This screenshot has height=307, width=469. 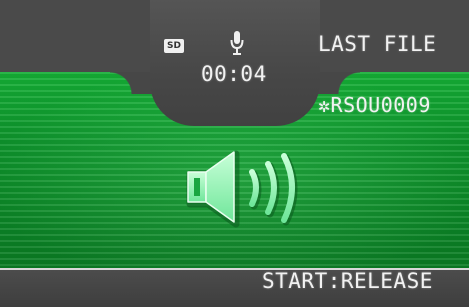 I want to click on speaker-volume-icon, so click(x=242, y=189).